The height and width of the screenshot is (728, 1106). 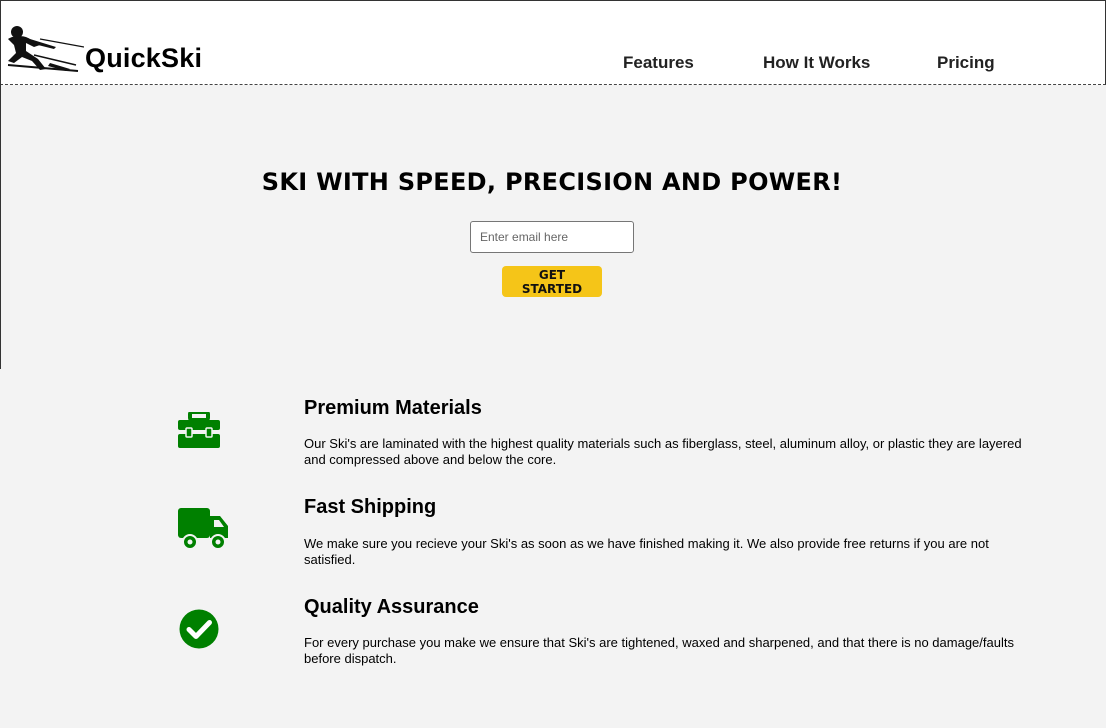 I want to click on hero-title: SKI WITH SPEED, PRECISION AND POWER!, so click(x=552, y=182).